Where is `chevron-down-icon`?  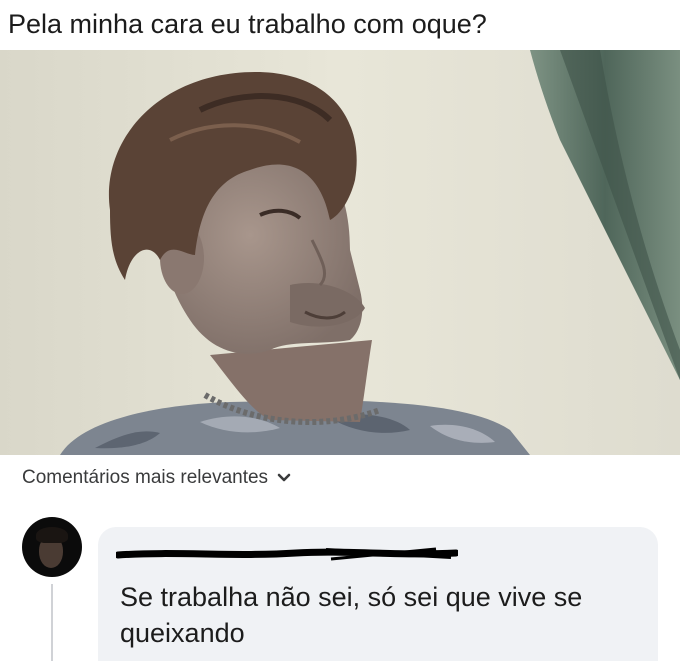
chevron-down-icon is located at coordinates (284, 478).